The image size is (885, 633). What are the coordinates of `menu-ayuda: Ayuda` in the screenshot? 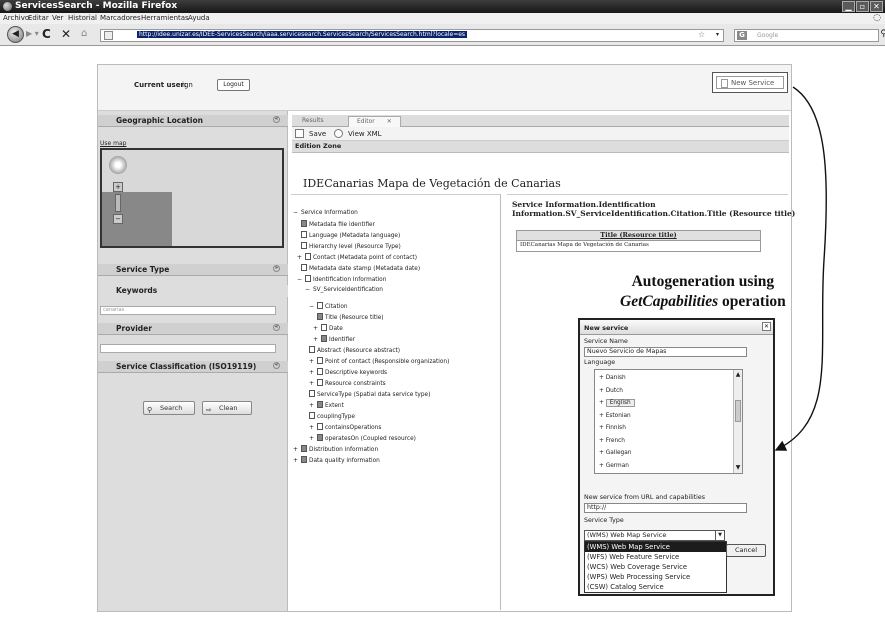 It's located at (199, 18).